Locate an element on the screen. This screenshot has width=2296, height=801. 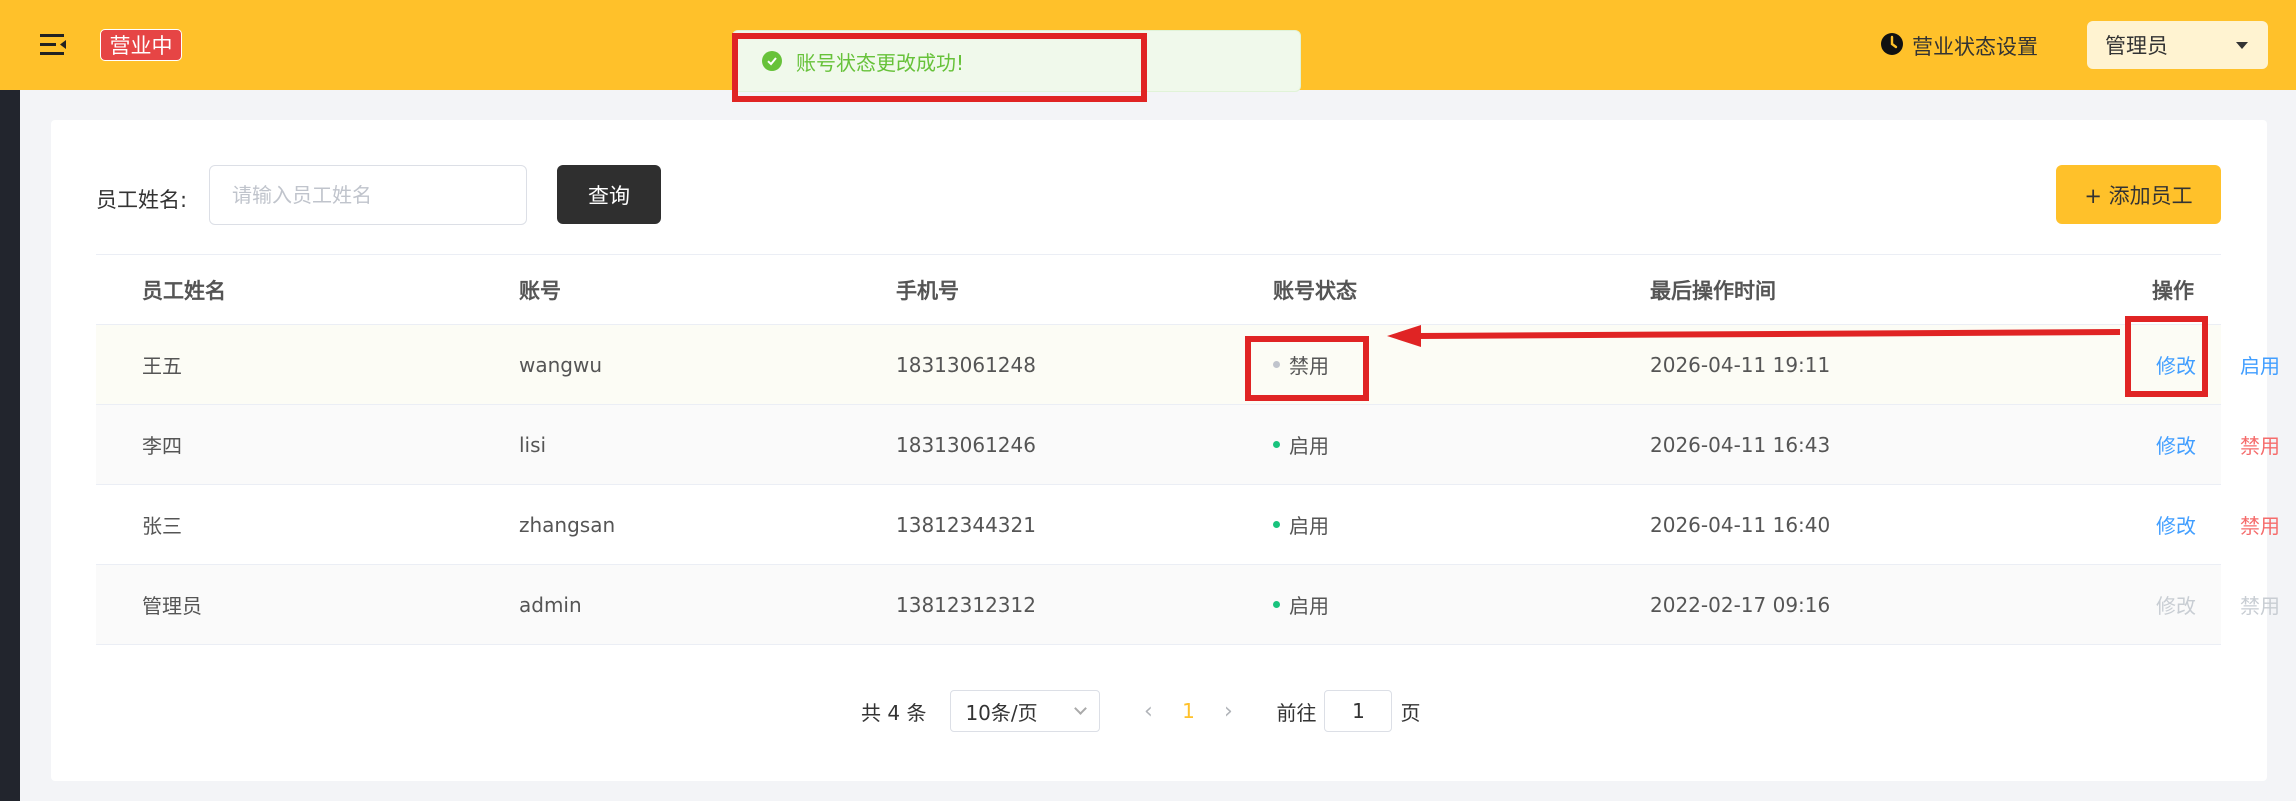
column-header-phone: 手机号 is located at coordinates (927, 290).